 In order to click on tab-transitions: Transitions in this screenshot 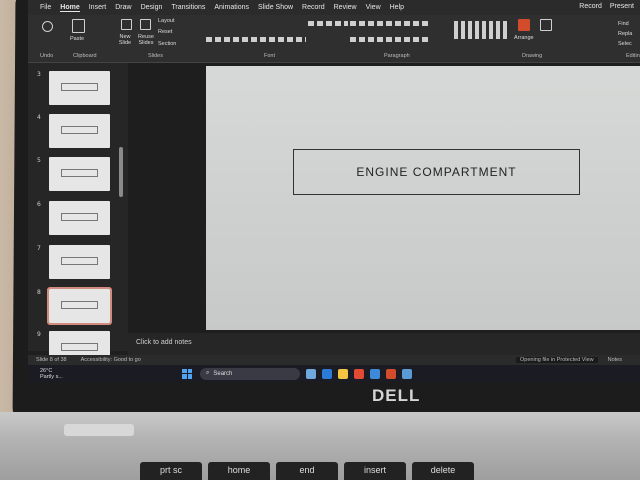, I will do `click(188, 7)`.